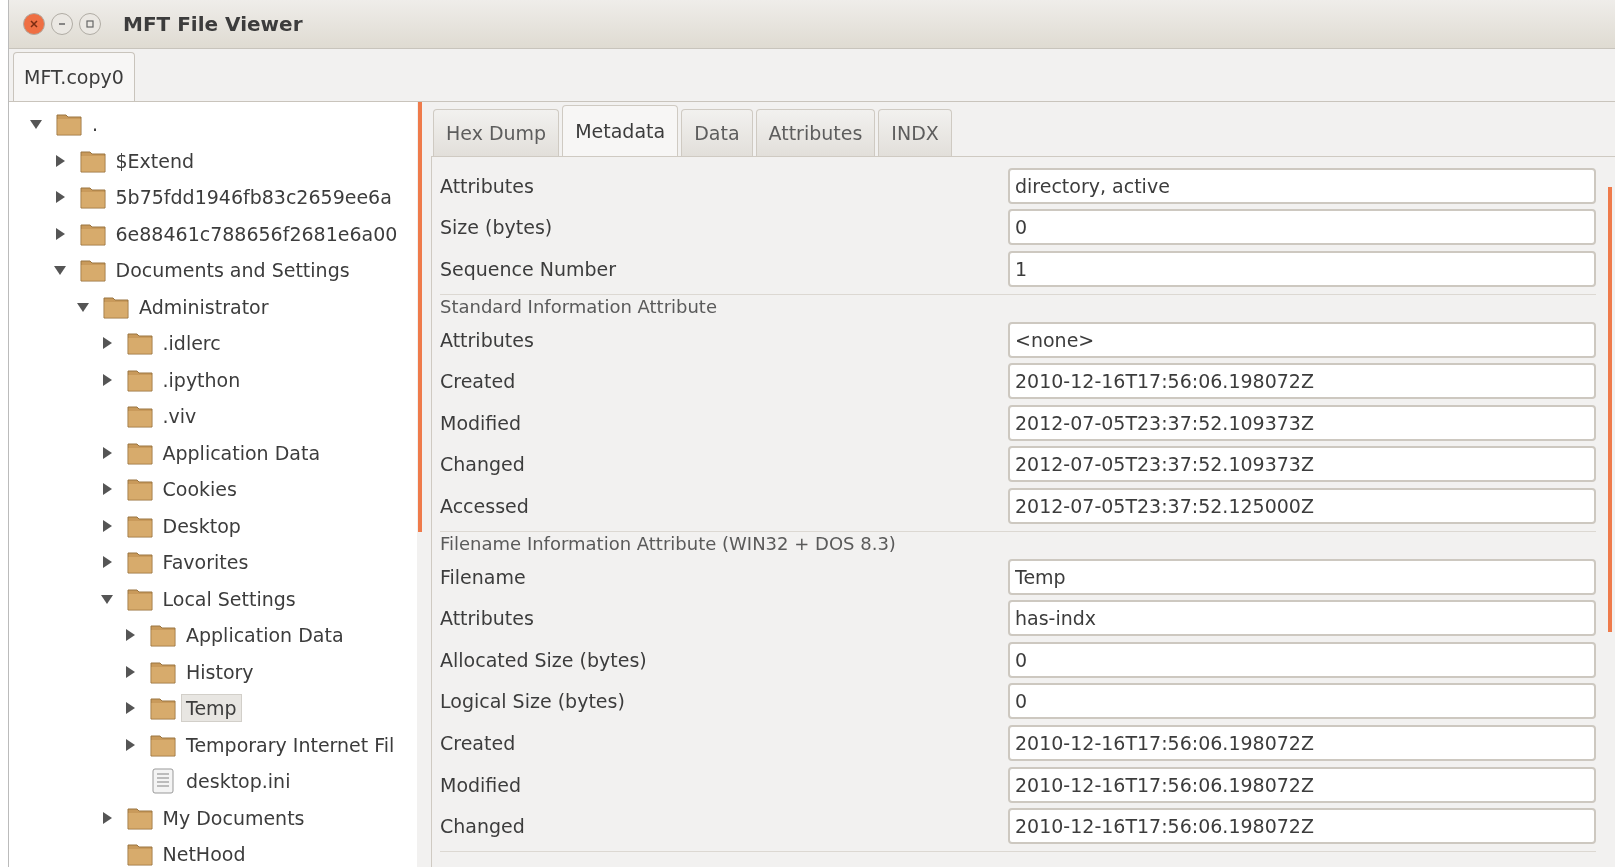 This screenshot has height=867, width=1615. I want to click on tree-item: Administrator, so click(204, 306).